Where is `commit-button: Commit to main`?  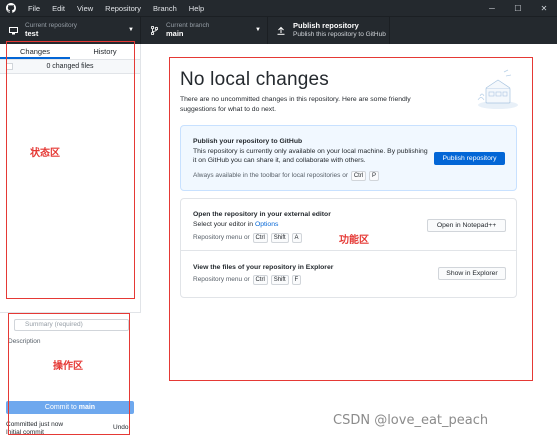
commit-button: Commit to main is located at coordinates (70, 407).